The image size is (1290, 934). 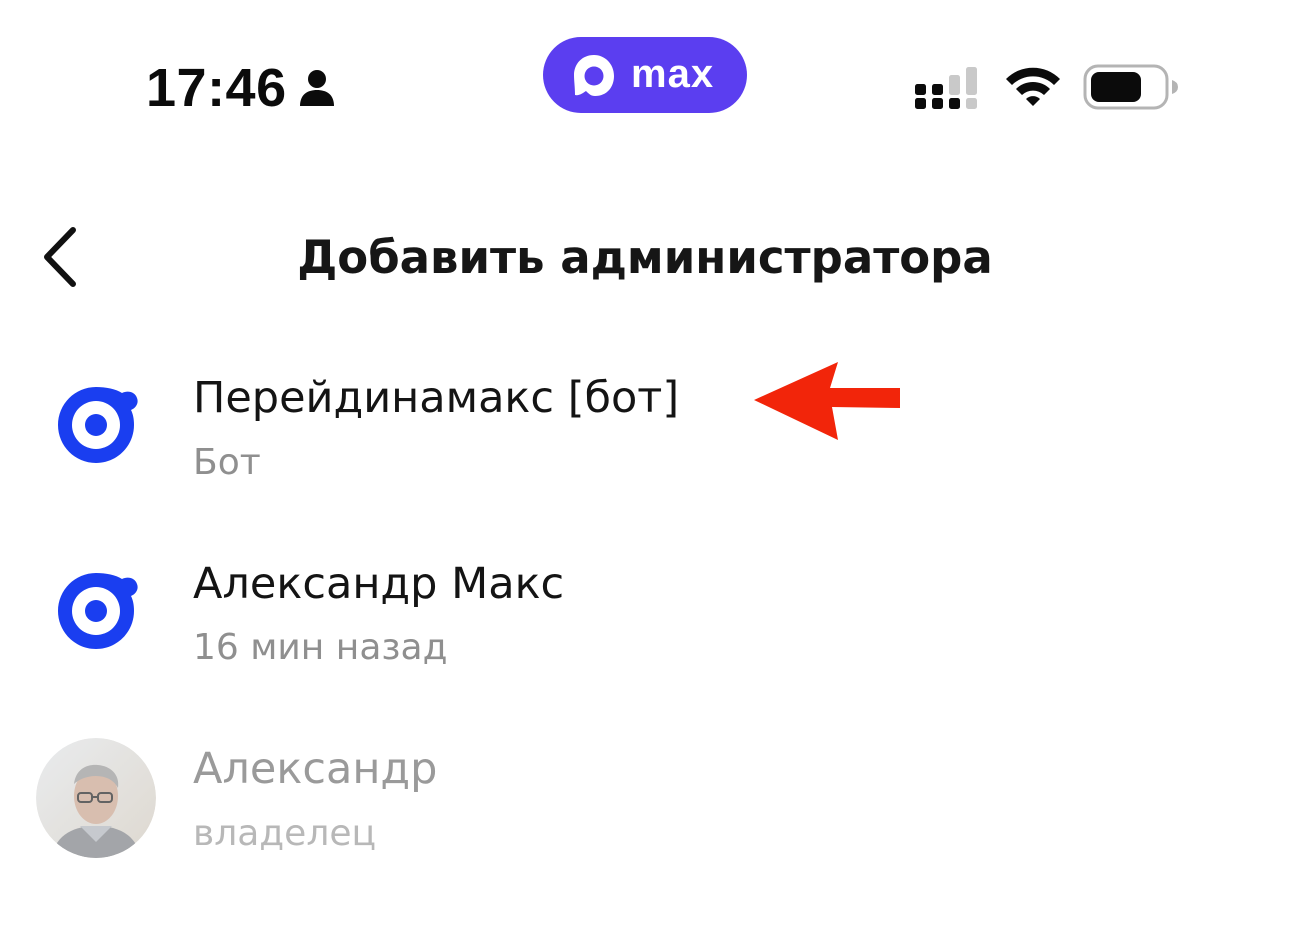 What do you see at coordinates (216, 88) in the screenshot?
I see `status-time: 17:46` at bounding box center [216, 88].